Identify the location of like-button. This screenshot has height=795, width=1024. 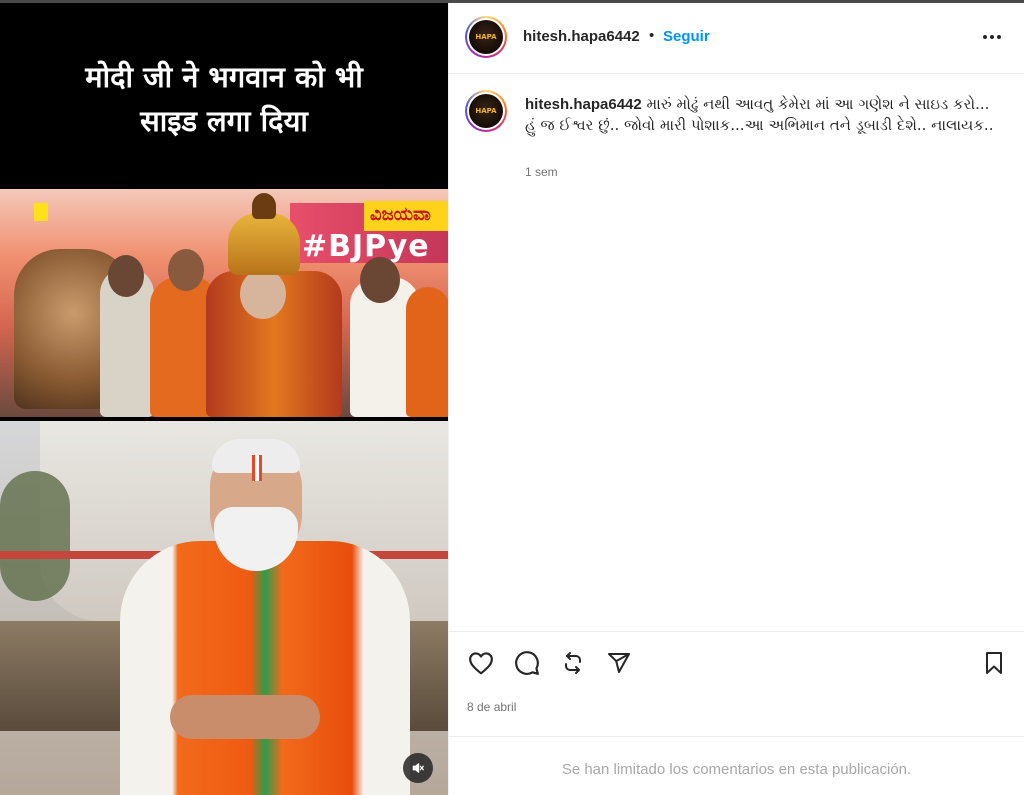
(481, 663).